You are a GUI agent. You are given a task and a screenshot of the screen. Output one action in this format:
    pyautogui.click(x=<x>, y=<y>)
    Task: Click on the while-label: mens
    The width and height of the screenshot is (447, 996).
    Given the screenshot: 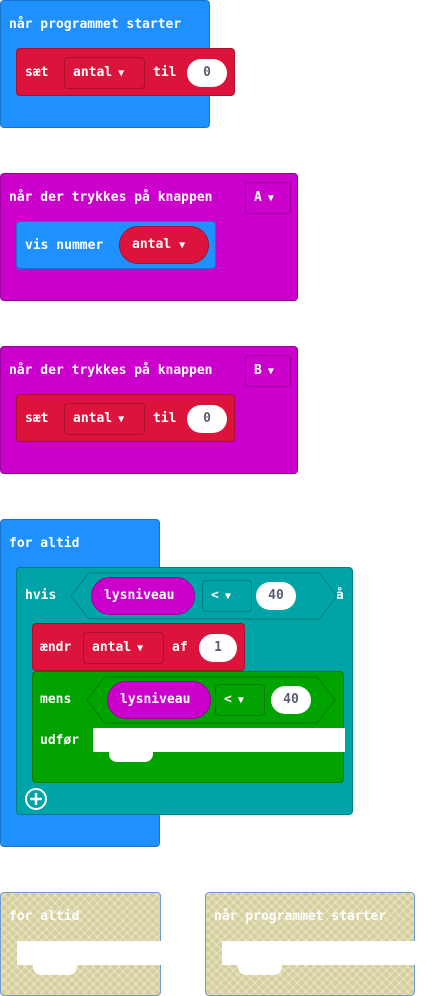 What is the action you would take?
    pyautogui.click(x=56, y=699)
    